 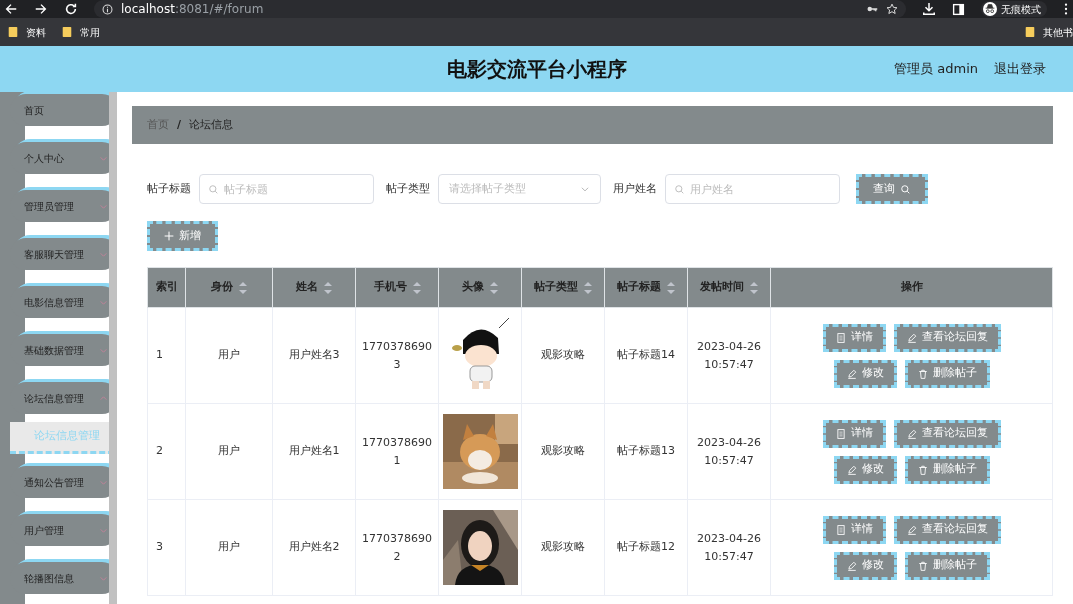 I want to click on add-button: 新增, so click(x=182, y=236).